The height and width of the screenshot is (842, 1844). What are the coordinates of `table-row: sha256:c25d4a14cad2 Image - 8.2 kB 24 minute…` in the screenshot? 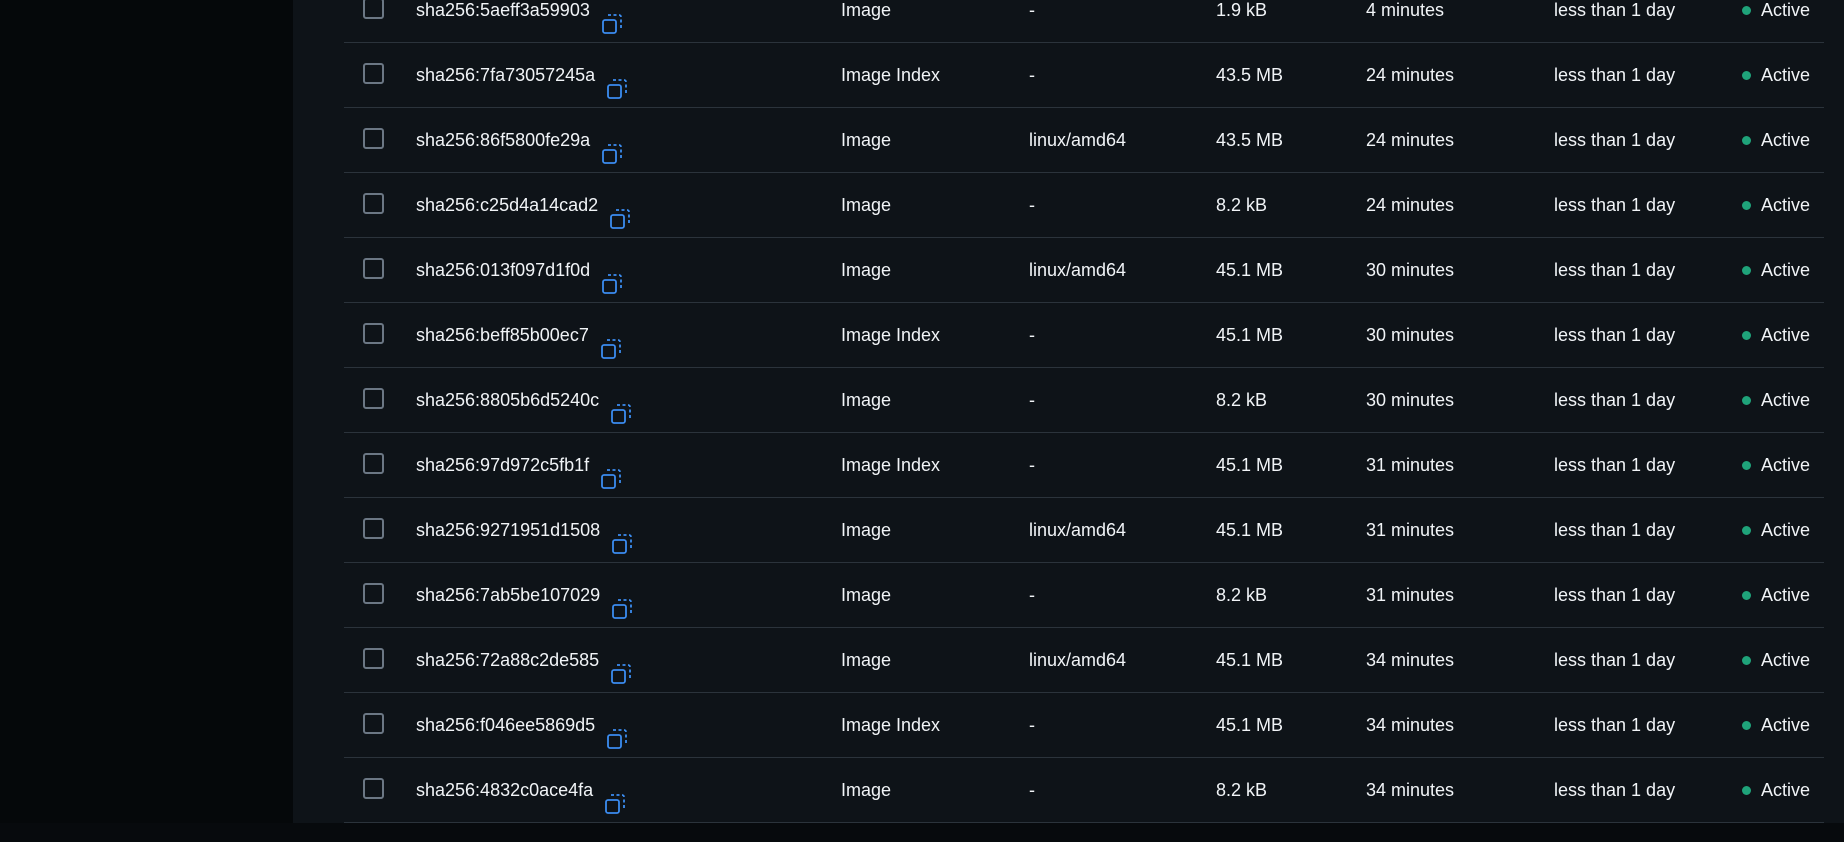 It's located at (1084, 205).